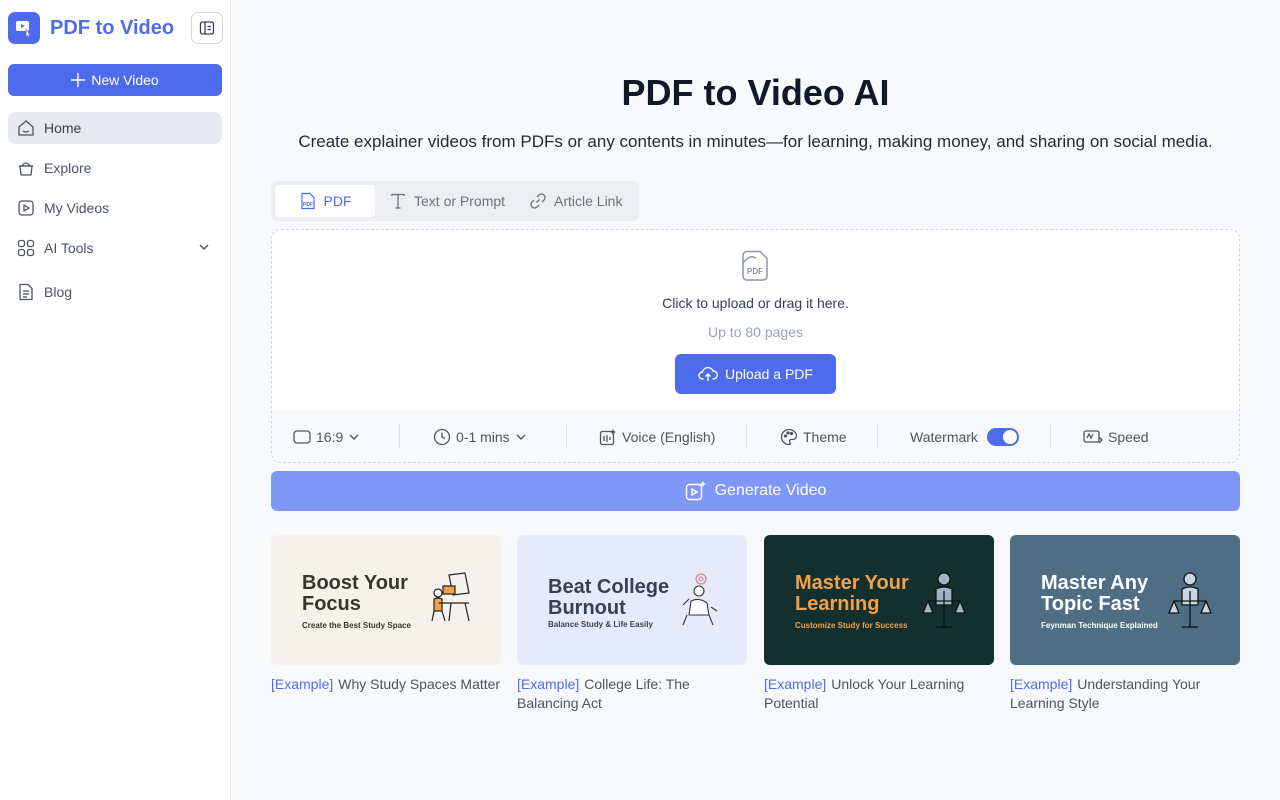 This screenshot has width=1280, height=800. Describe the element at coordinates (26, 168) in the screenshot. I see `explore-icon` at that location.